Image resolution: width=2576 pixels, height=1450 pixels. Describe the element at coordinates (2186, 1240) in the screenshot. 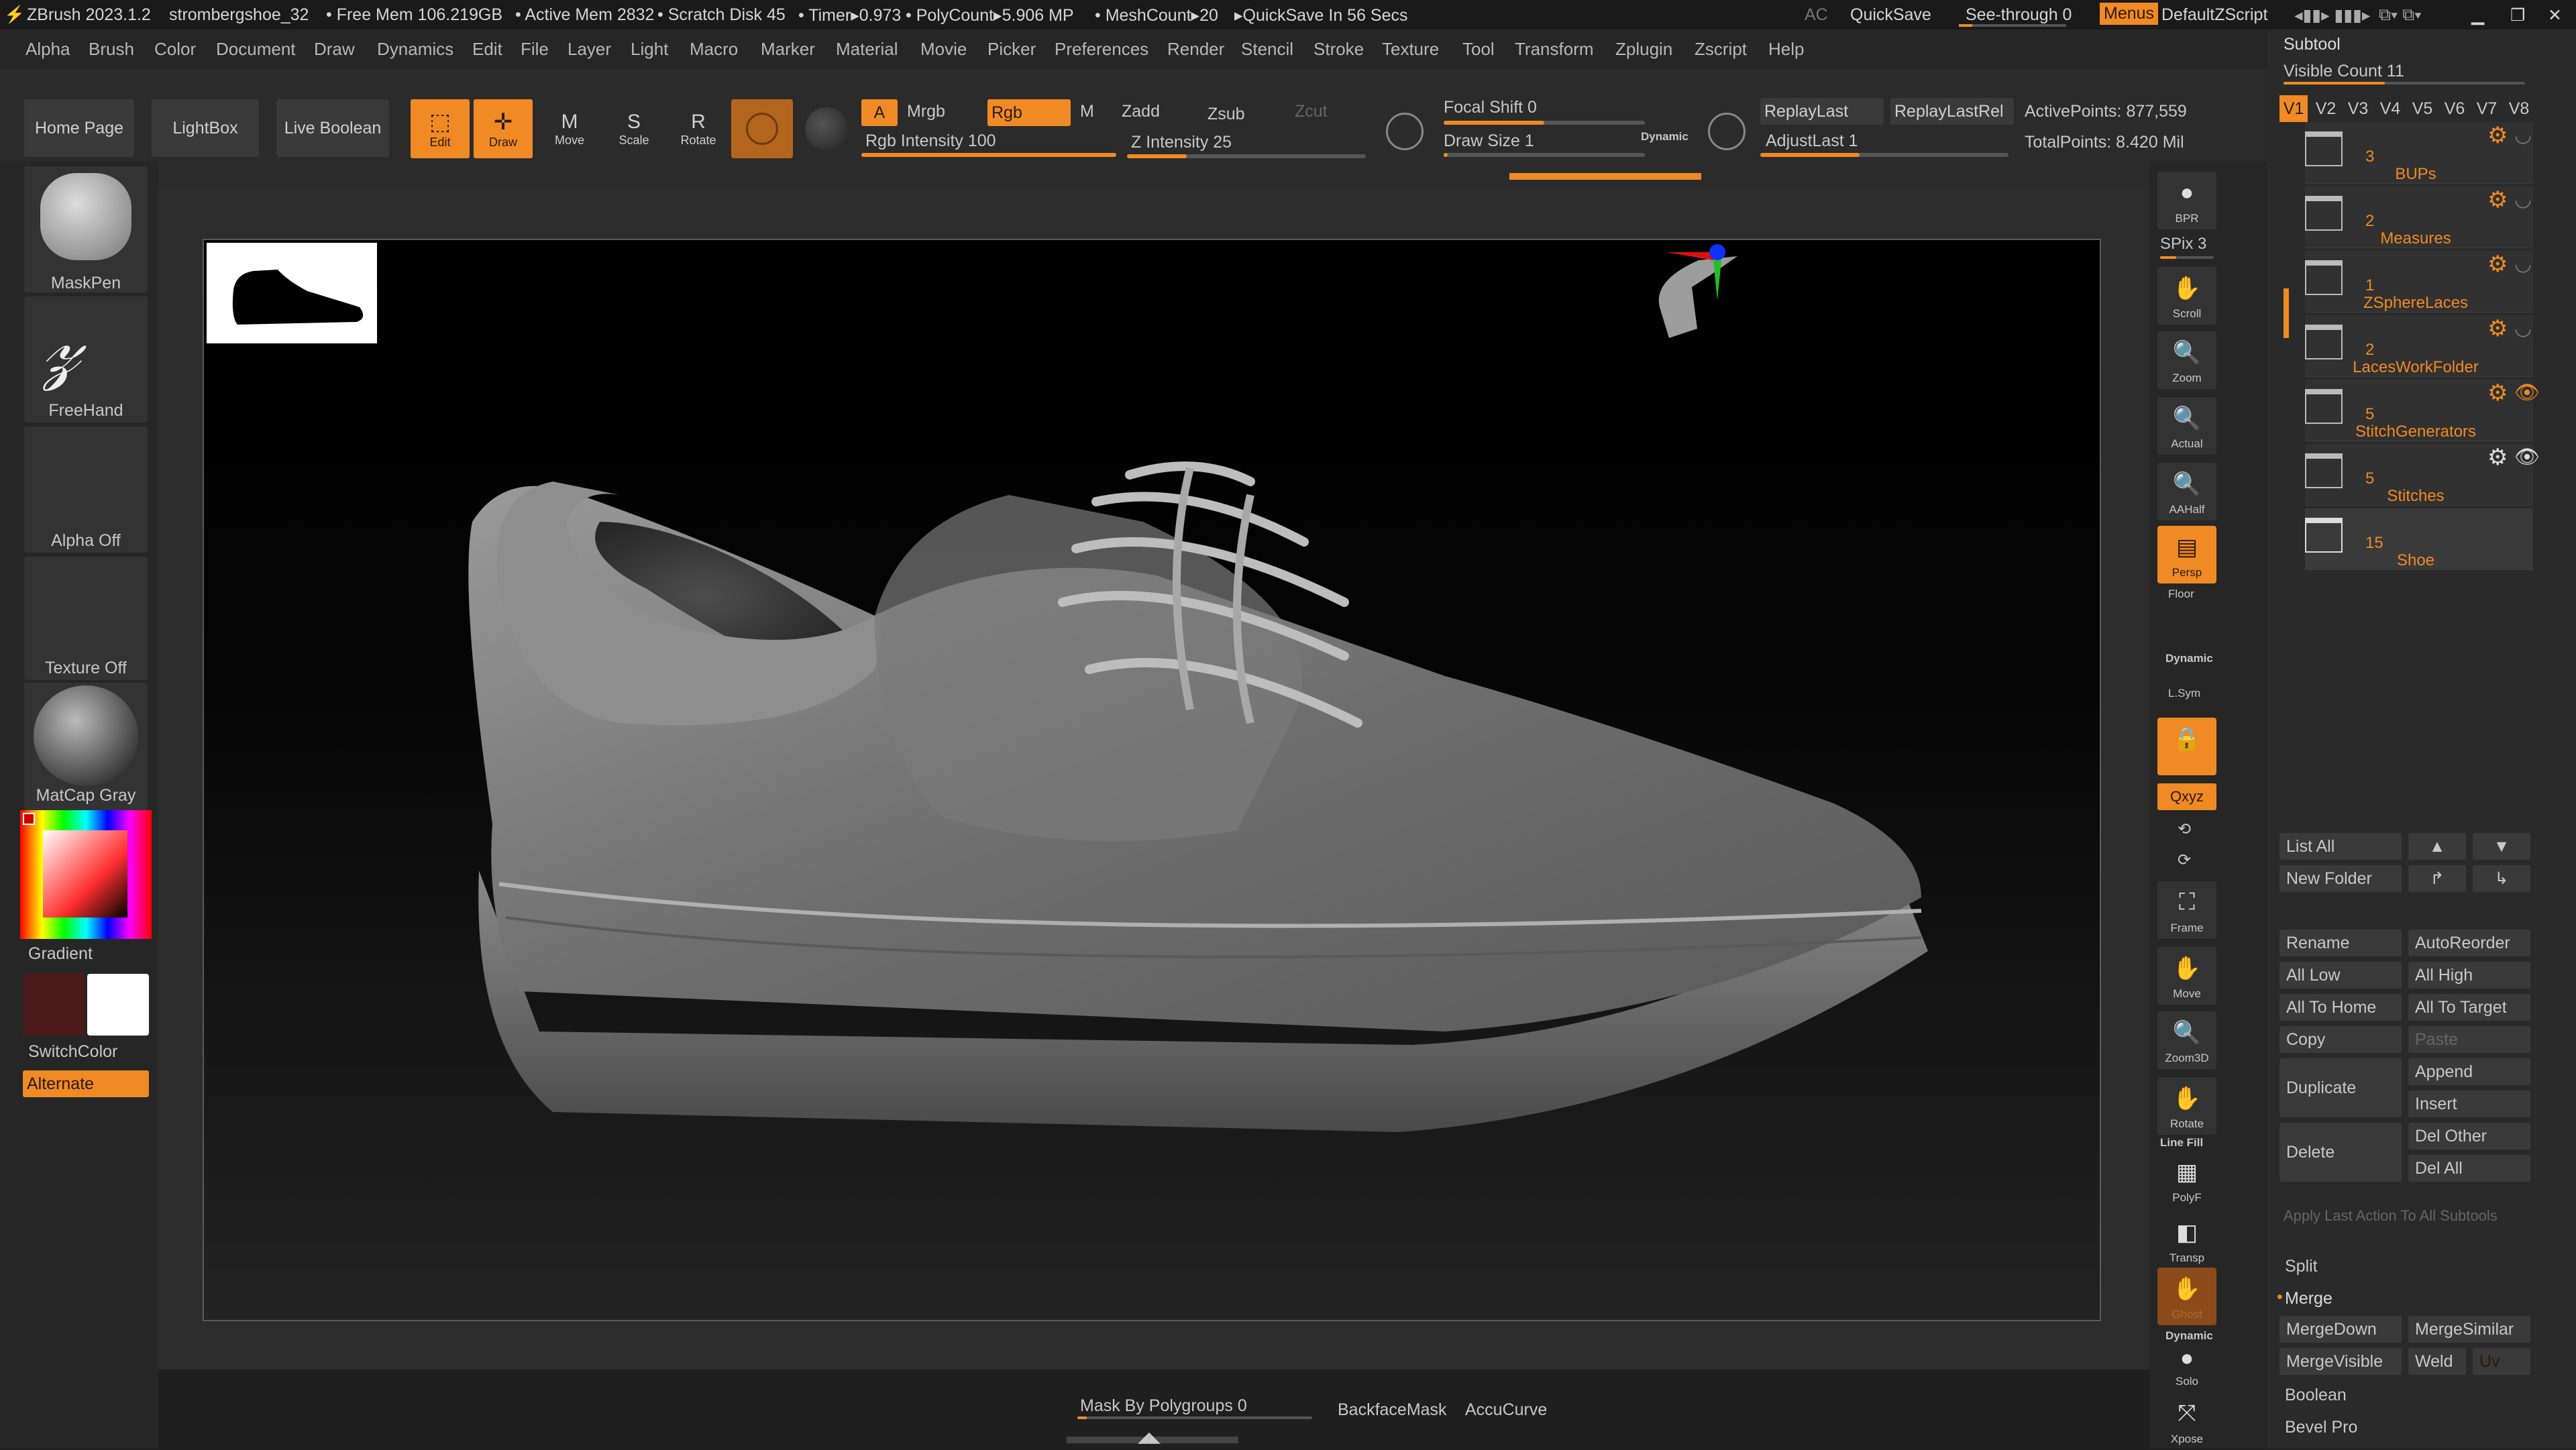

I see `transp-button: ◧ Transp` at that location.